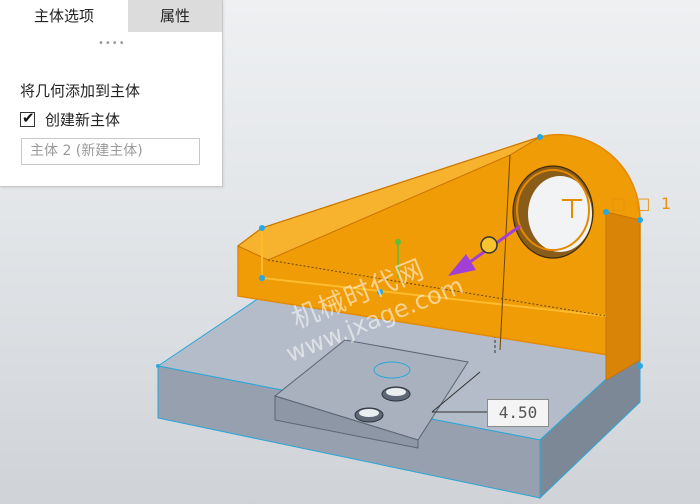  What do you see at coordinates (518, 413) in the screenshot?
I see `dimension-value-box: 4.50` at bounding box center [518, 413].